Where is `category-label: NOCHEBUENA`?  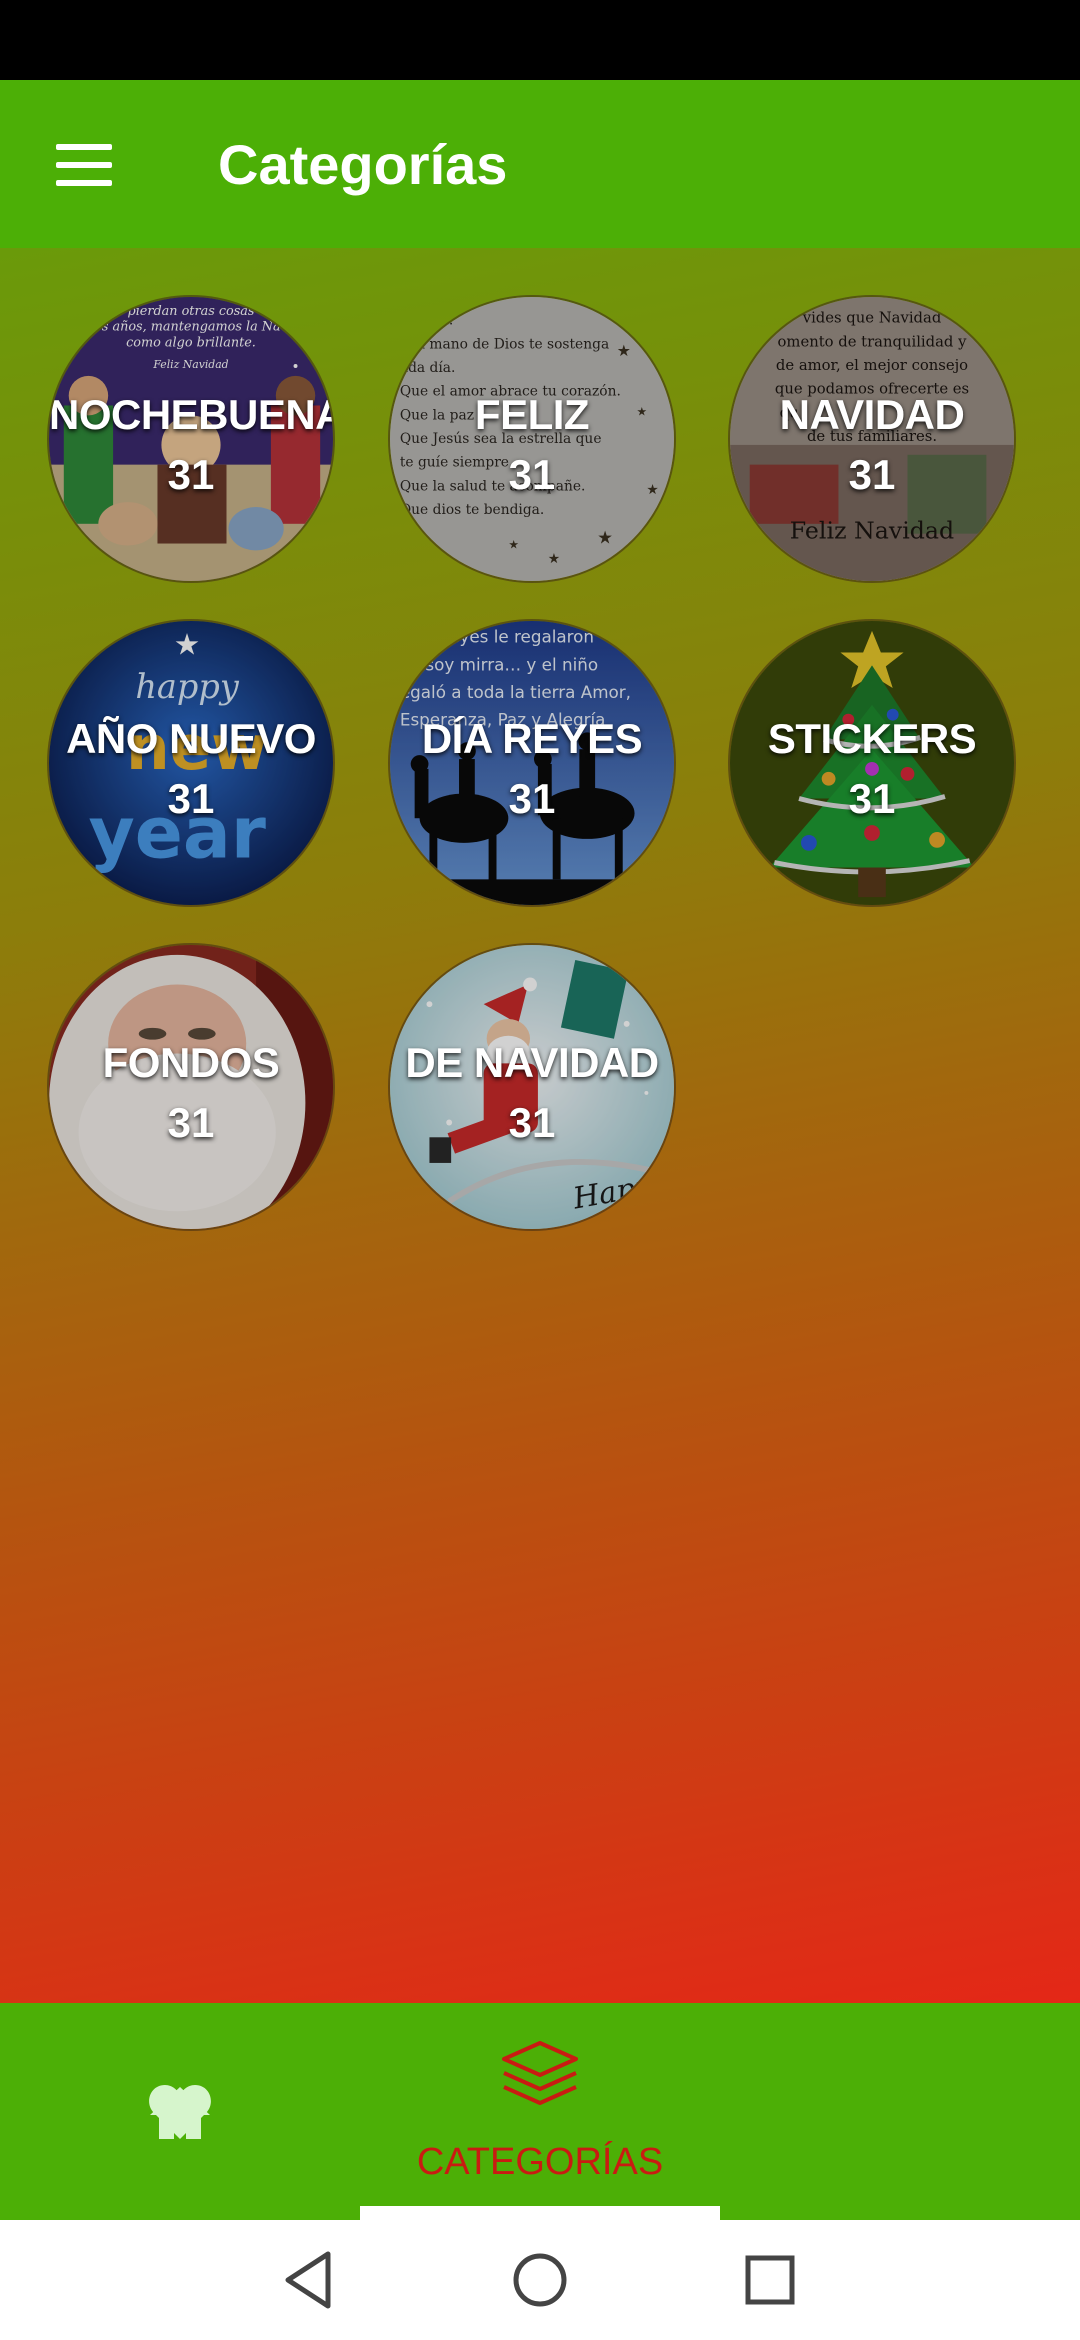 category-label: NOCHEBUENA is located at coordinates (192, 414).